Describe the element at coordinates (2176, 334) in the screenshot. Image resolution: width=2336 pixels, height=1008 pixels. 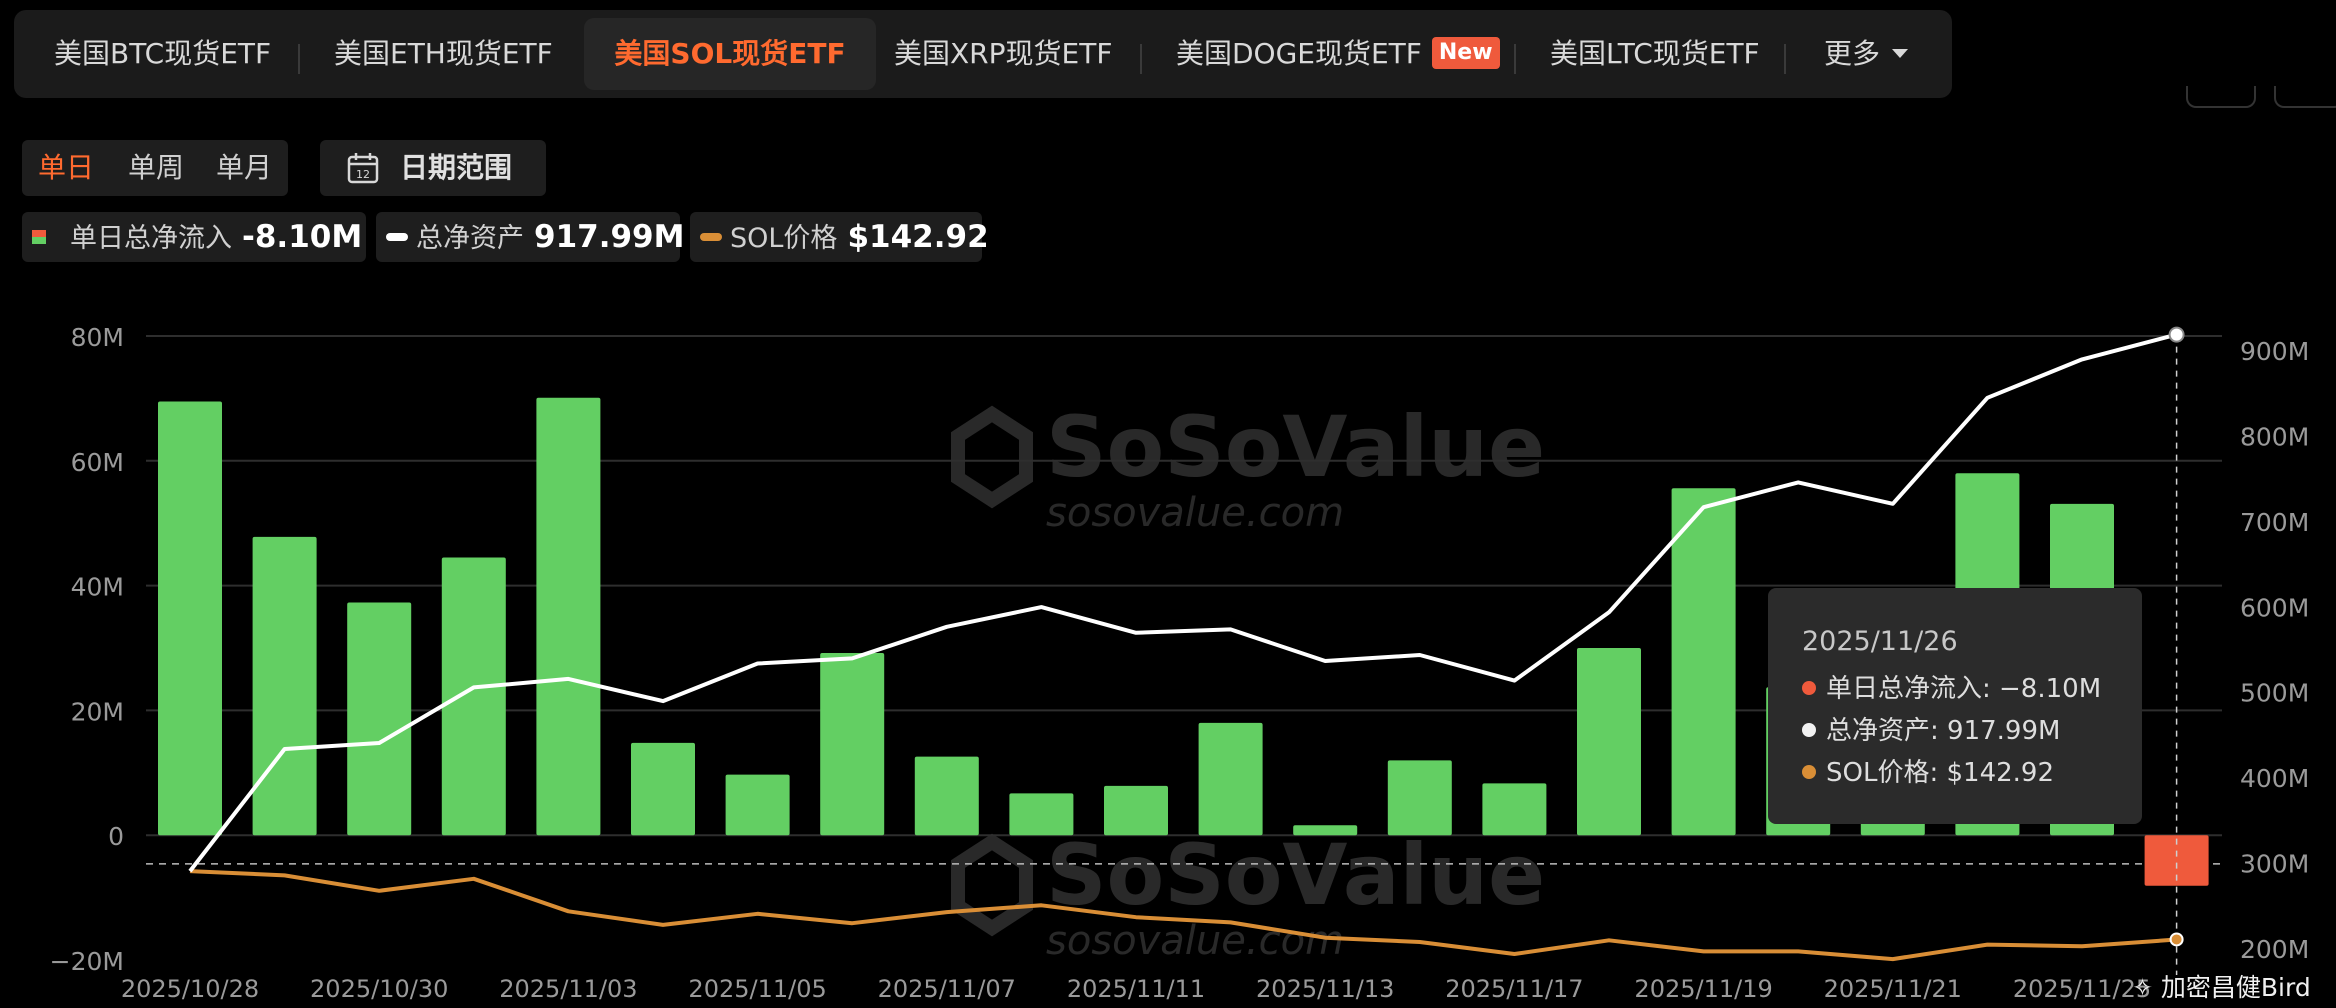
I see `assets-hover-point` at that location.